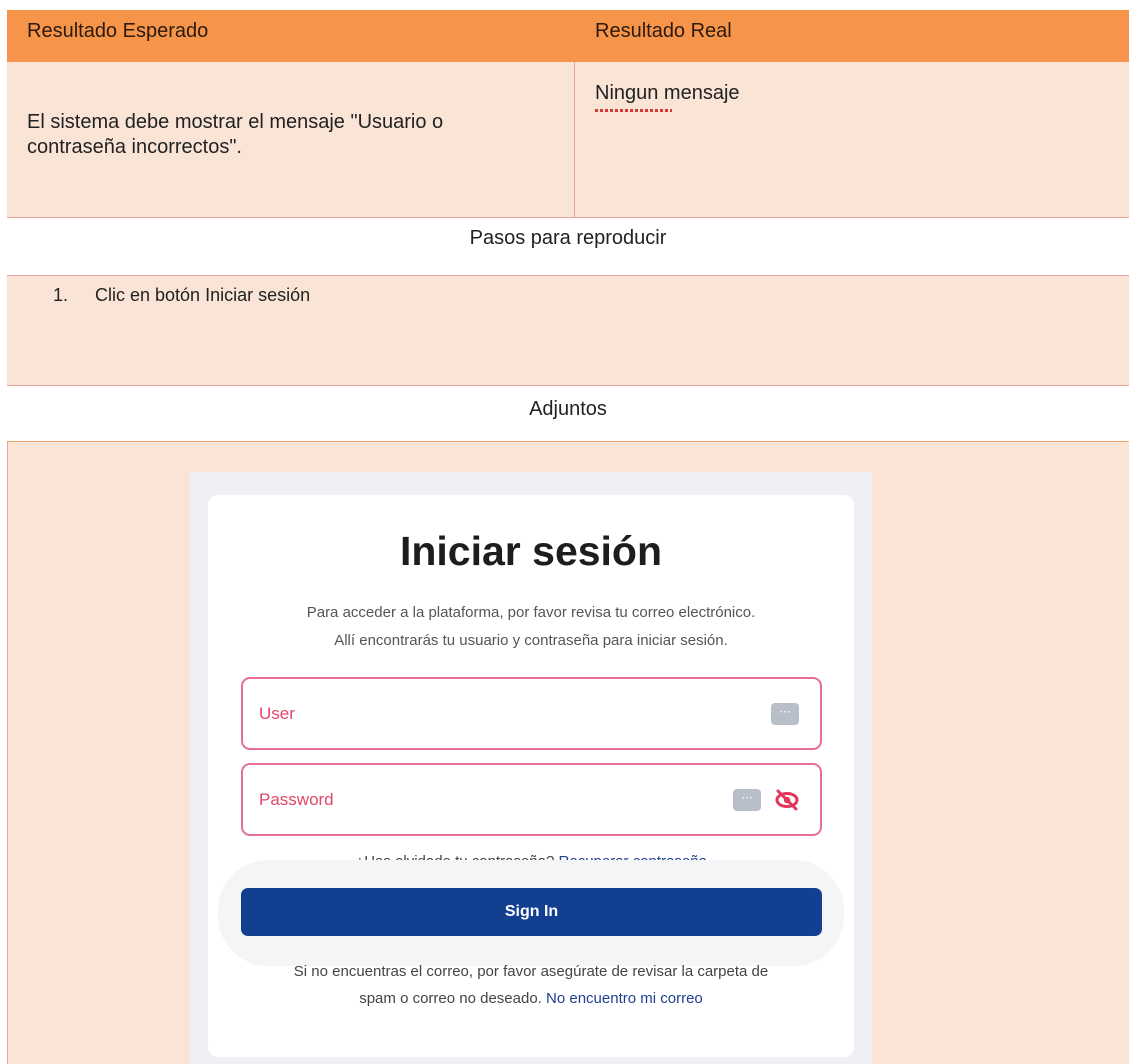  What do you see at coordinates (531, 799) in the screenshot?
I see `password-field: Password ···` at bounding box center [531, 799].